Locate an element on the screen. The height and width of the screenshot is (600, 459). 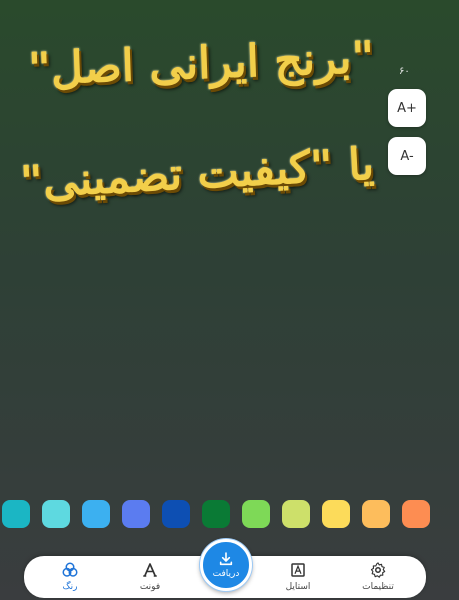
increase-font-size-button: A+ is located at coordinates (407, 108).